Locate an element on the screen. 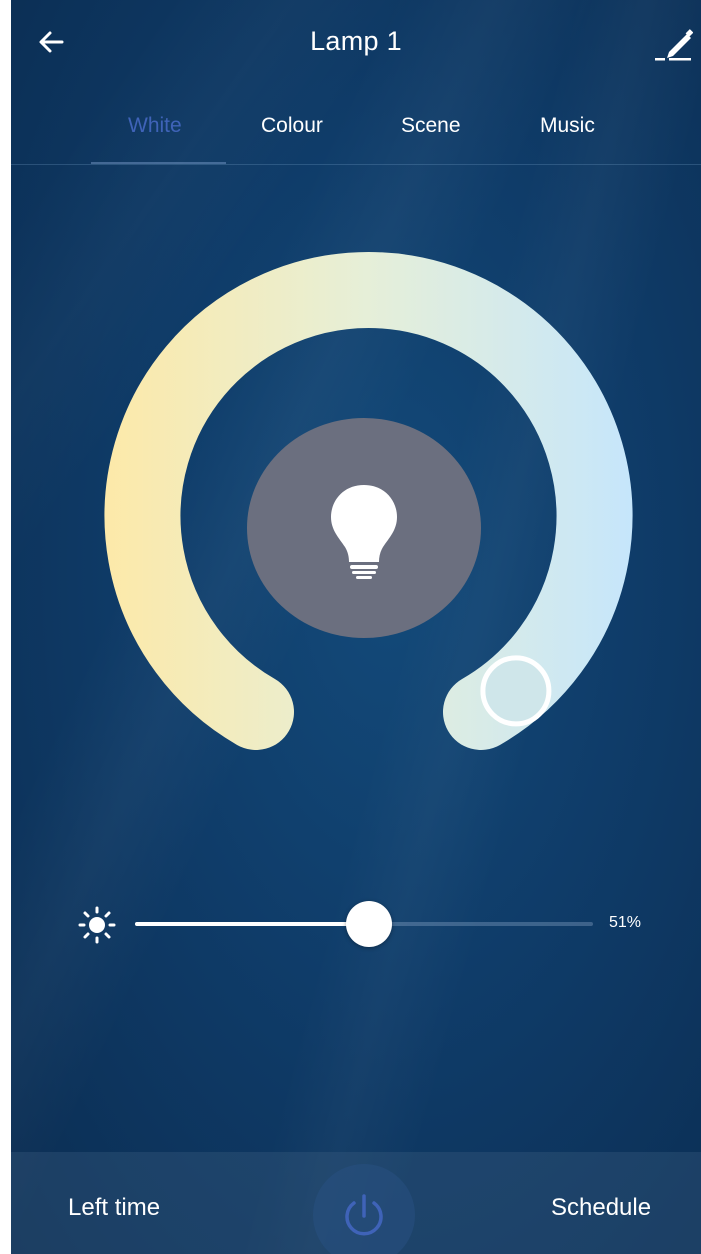  power-button is located at coordinates (364, 1209).